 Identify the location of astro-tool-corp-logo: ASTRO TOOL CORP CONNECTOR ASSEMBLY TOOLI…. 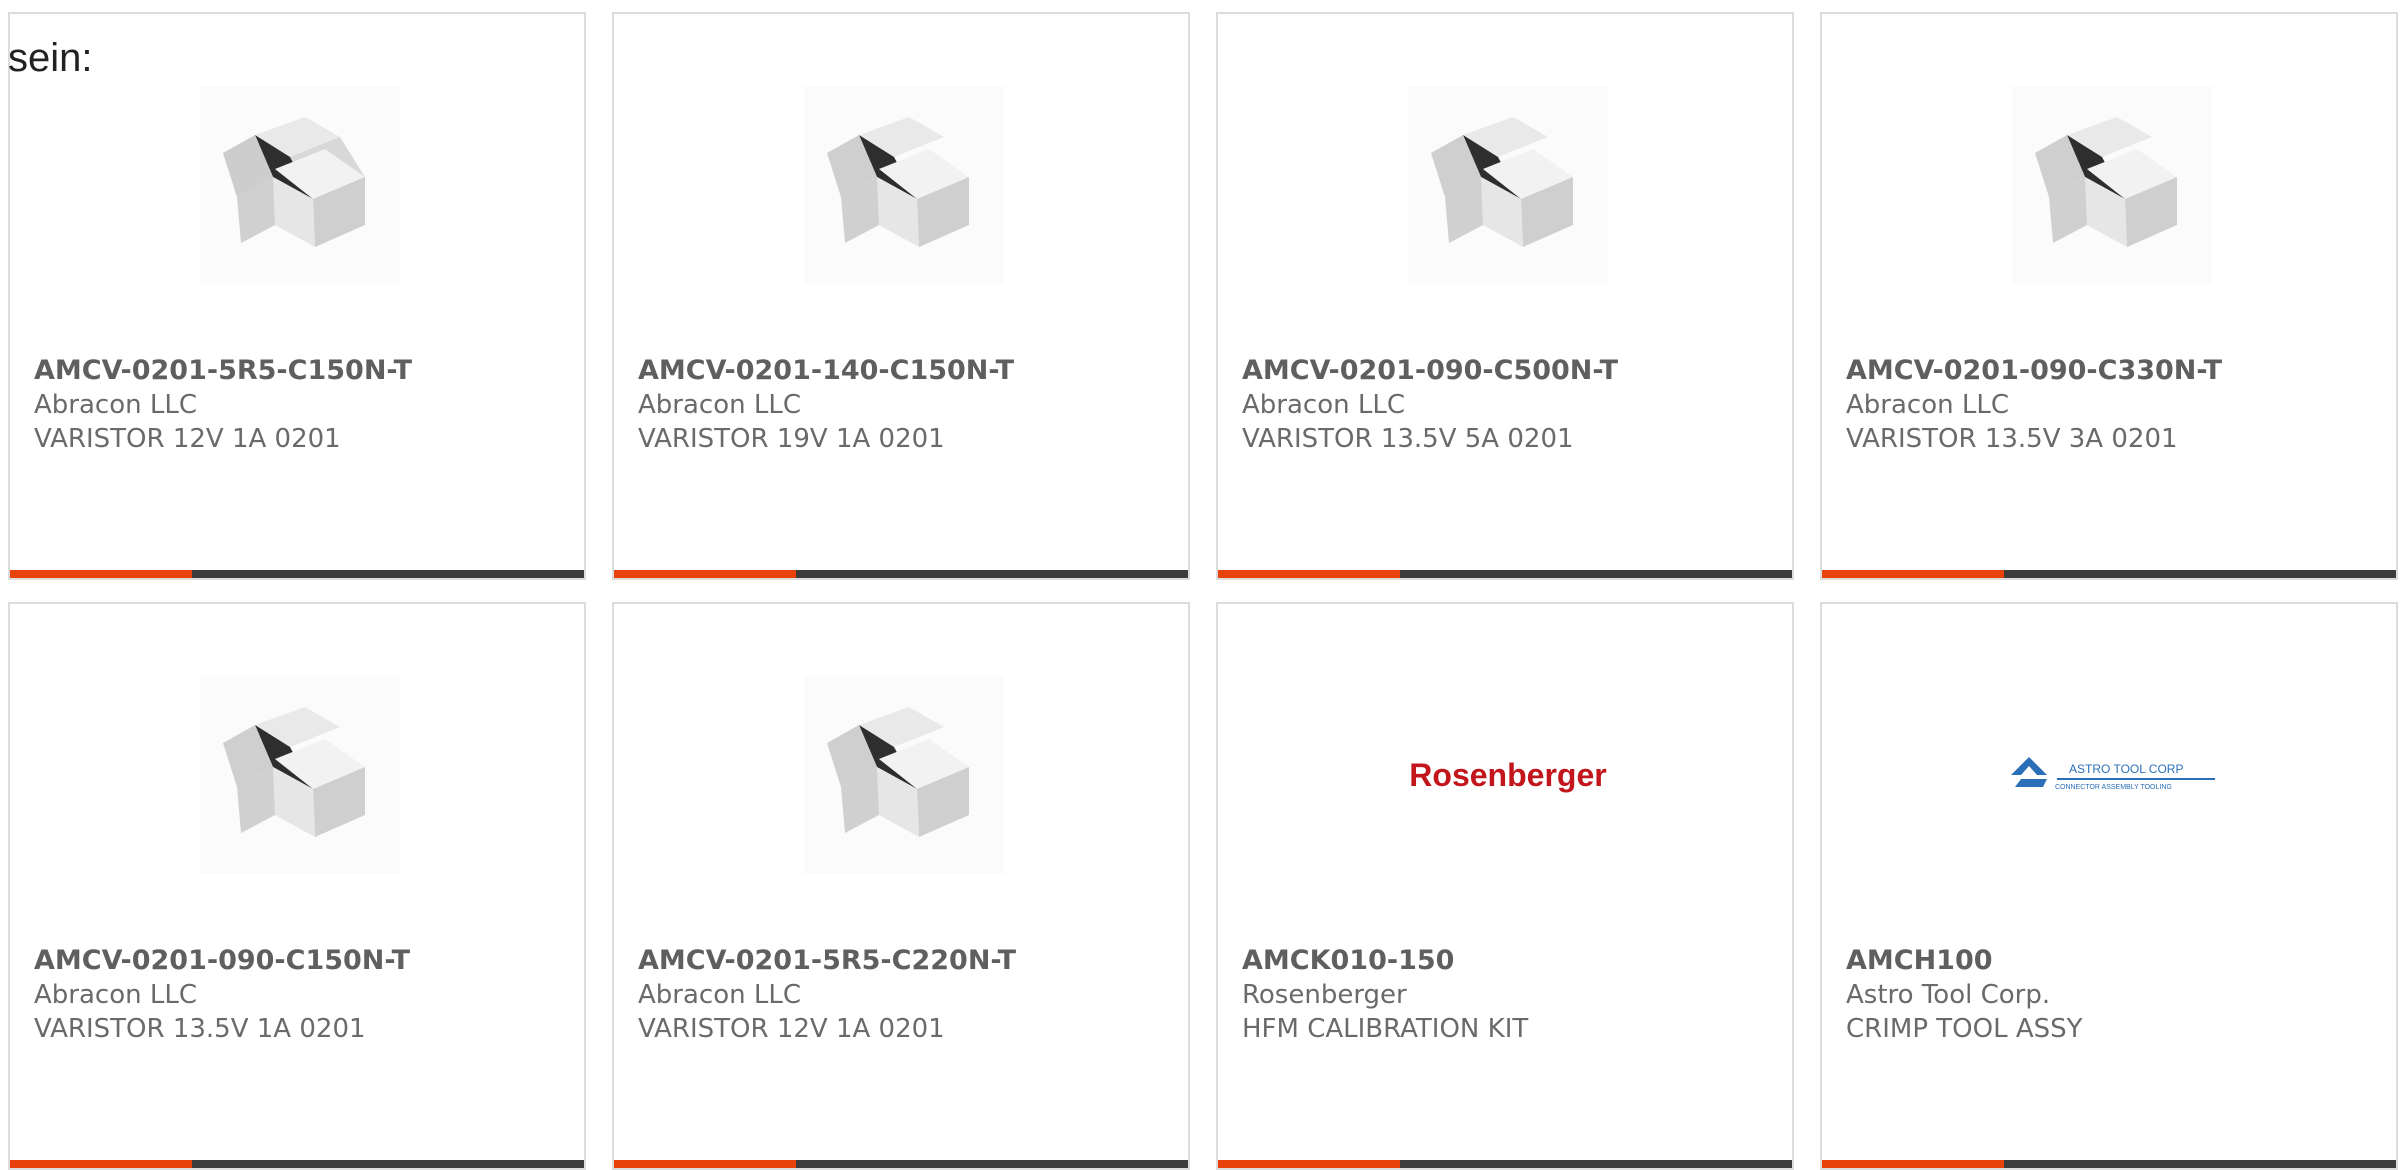
(2113, 774).